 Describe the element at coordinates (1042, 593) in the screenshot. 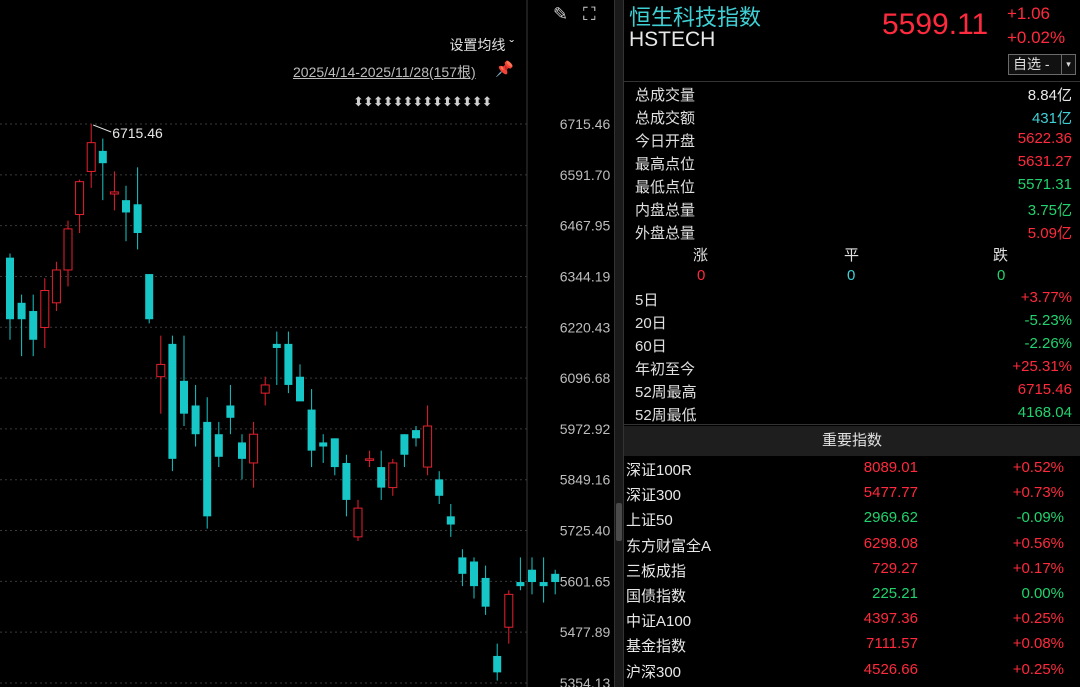

I see `index-row-pct: 0.00%` at that location.